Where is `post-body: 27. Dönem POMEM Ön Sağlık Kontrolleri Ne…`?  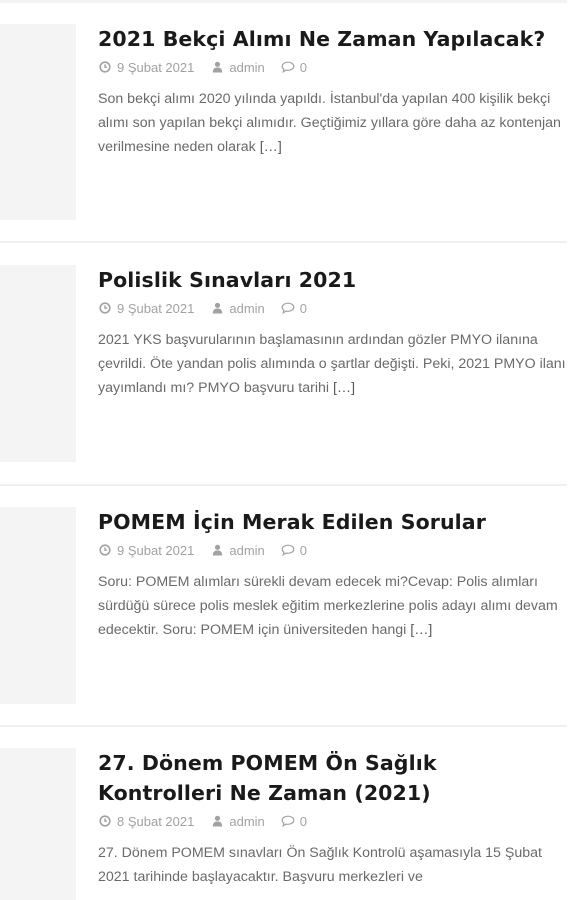
post-body: 27. Dönem POMEM Ön Sağlık Kontrolleri Ne… is located at coordinates (333, 818).